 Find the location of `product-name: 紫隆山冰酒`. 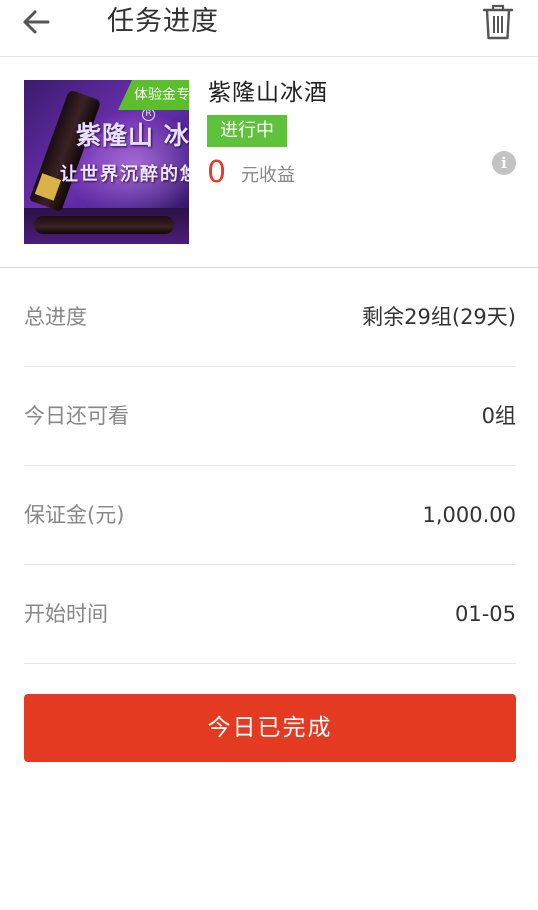

product-name: 紫隆山冰酒 is located at coordinates (268, 93).